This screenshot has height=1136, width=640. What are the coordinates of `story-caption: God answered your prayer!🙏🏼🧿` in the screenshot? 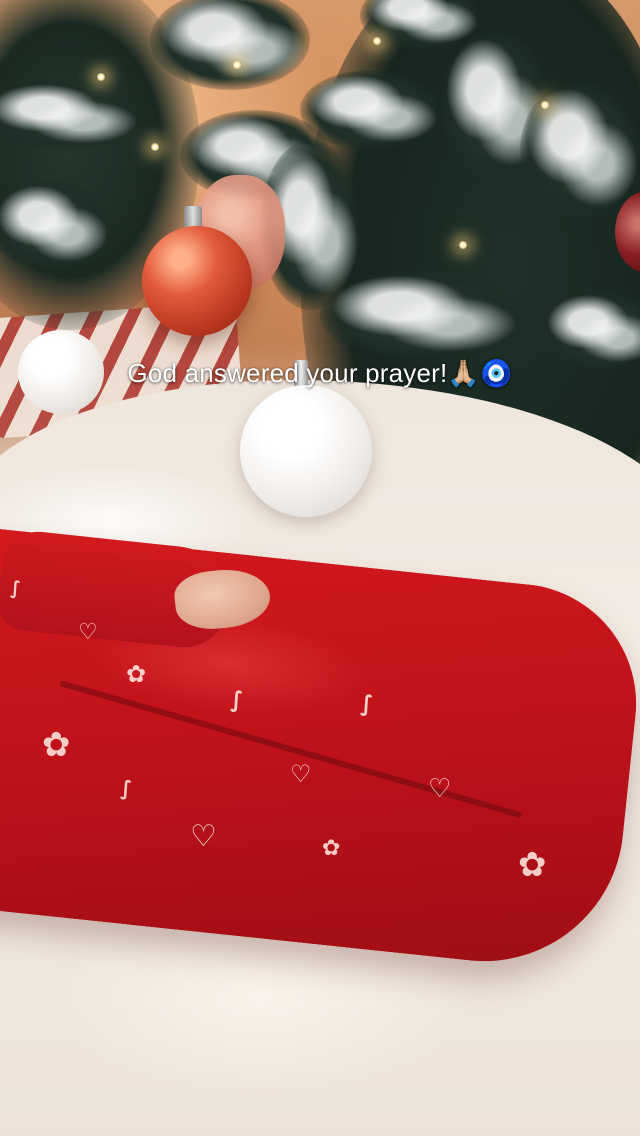 It's located at (320, 373).